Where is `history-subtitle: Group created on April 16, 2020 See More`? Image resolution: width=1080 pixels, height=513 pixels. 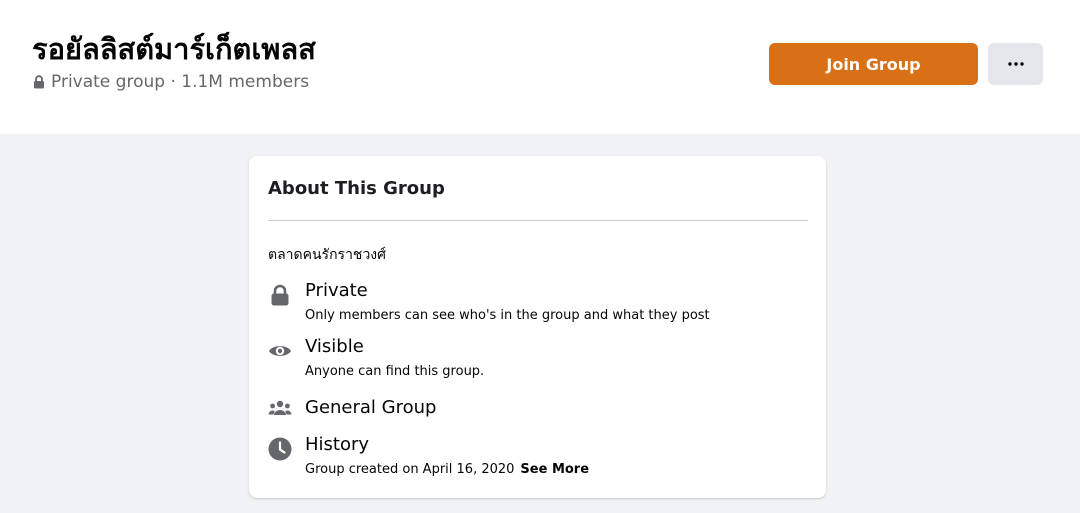
history-subtitle: Group created on April 16, 2020 See More is located at coordinates (447, 469).